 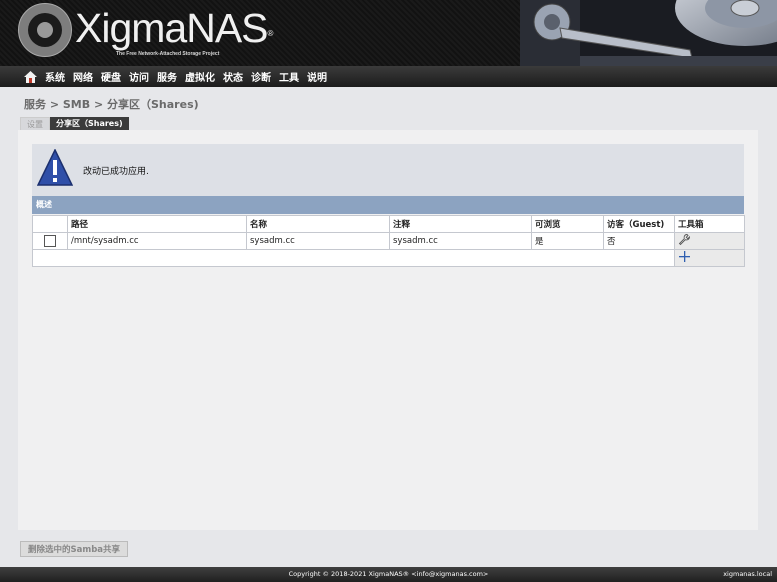 I want to click on row-select-cell, so click(x=50, y=241).